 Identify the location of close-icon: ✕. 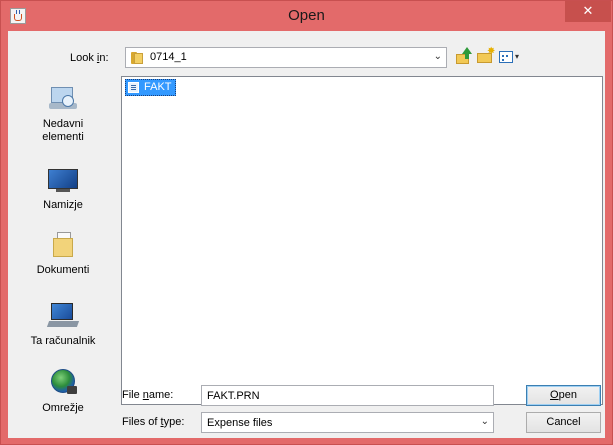
(588, 10).